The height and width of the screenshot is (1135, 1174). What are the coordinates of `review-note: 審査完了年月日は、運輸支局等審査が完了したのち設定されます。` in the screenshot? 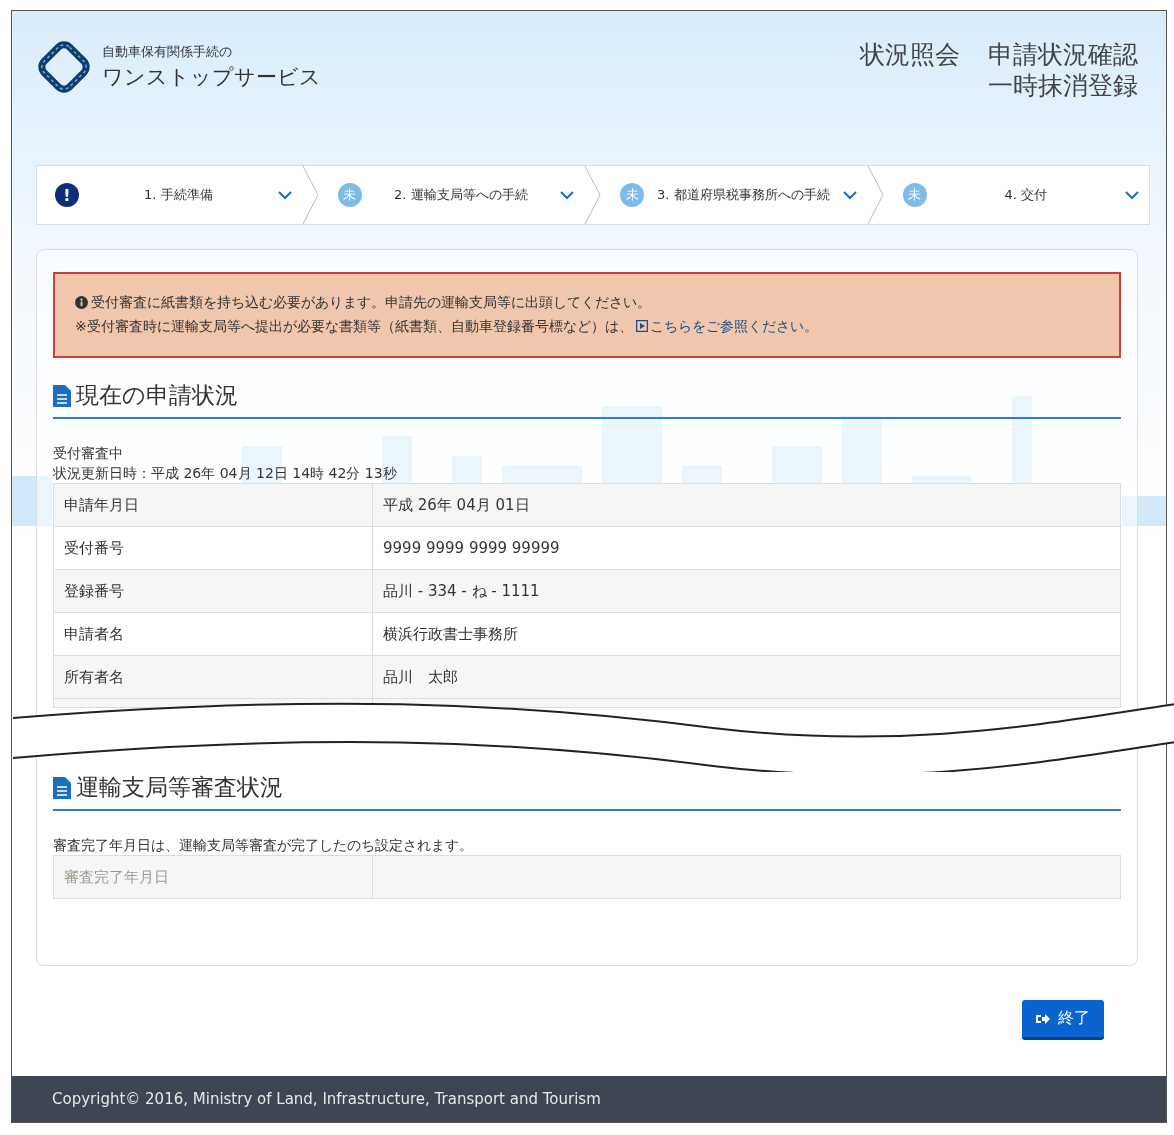 It's located at (263, 845).